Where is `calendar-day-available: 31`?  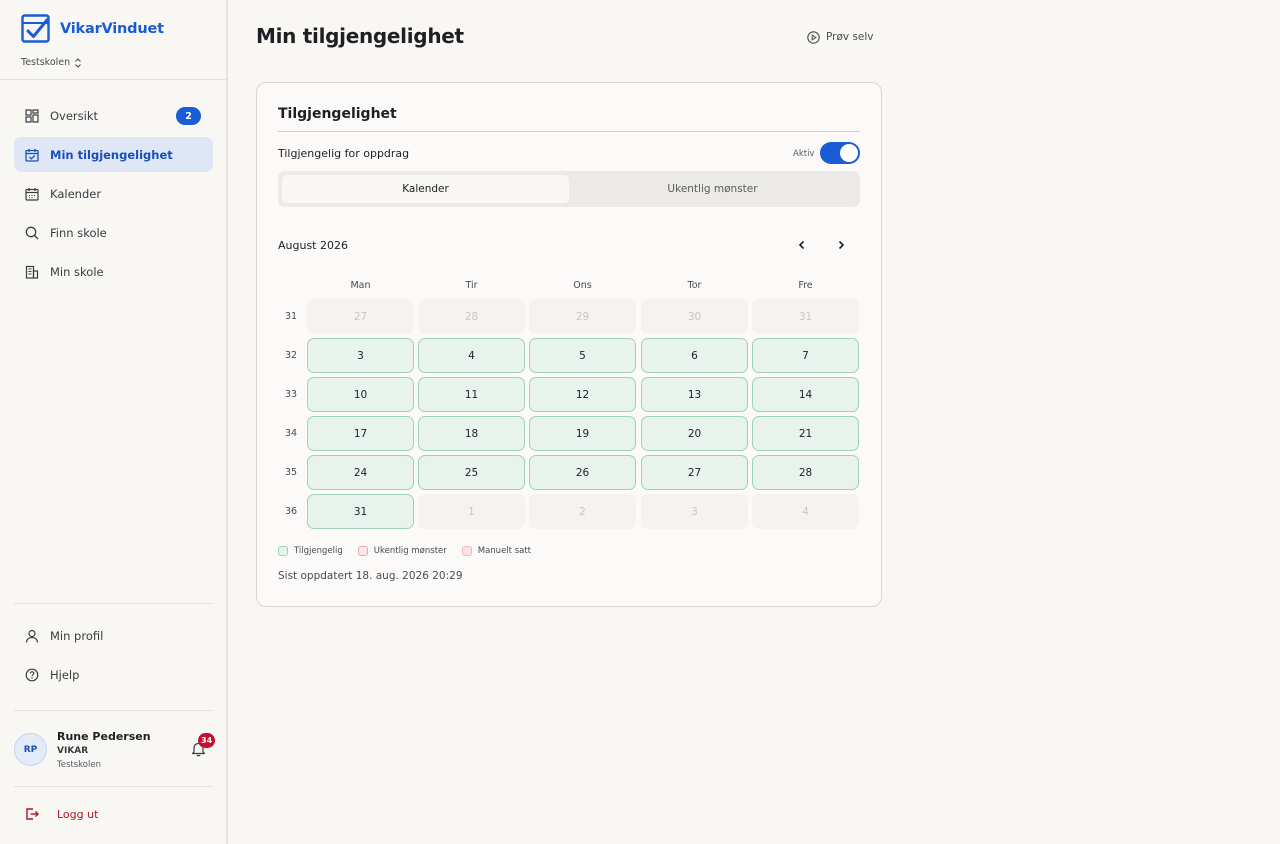
calendar-day-available: 31 is located at coordinates (360, 511).